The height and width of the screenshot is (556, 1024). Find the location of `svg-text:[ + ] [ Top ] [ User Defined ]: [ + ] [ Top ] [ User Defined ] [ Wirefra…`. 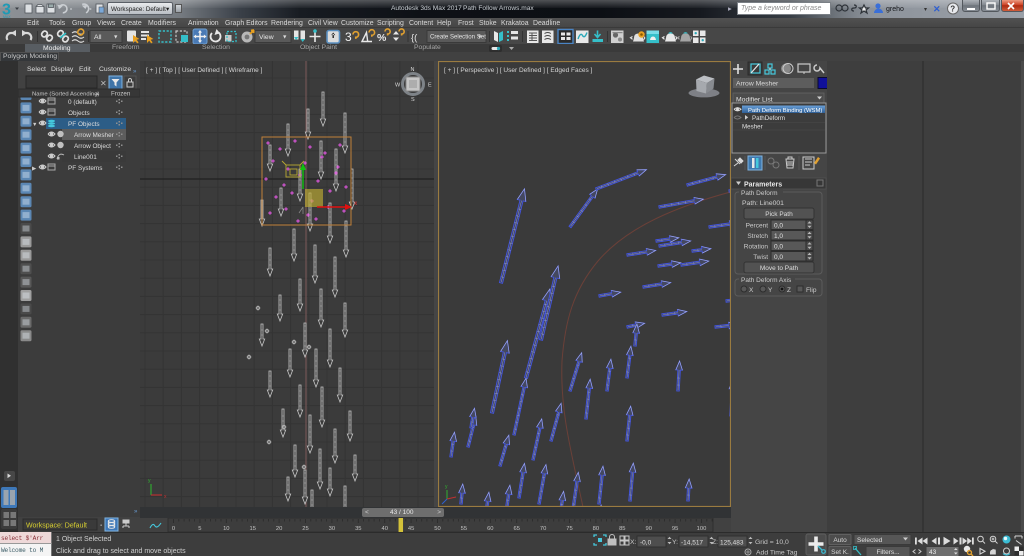

svg-text:[ + ] [ Top ] [ User Defined ]: [ + ] [ Top ] [ User Defined ] [ Wirefra… is located at coordinates (204, 70).